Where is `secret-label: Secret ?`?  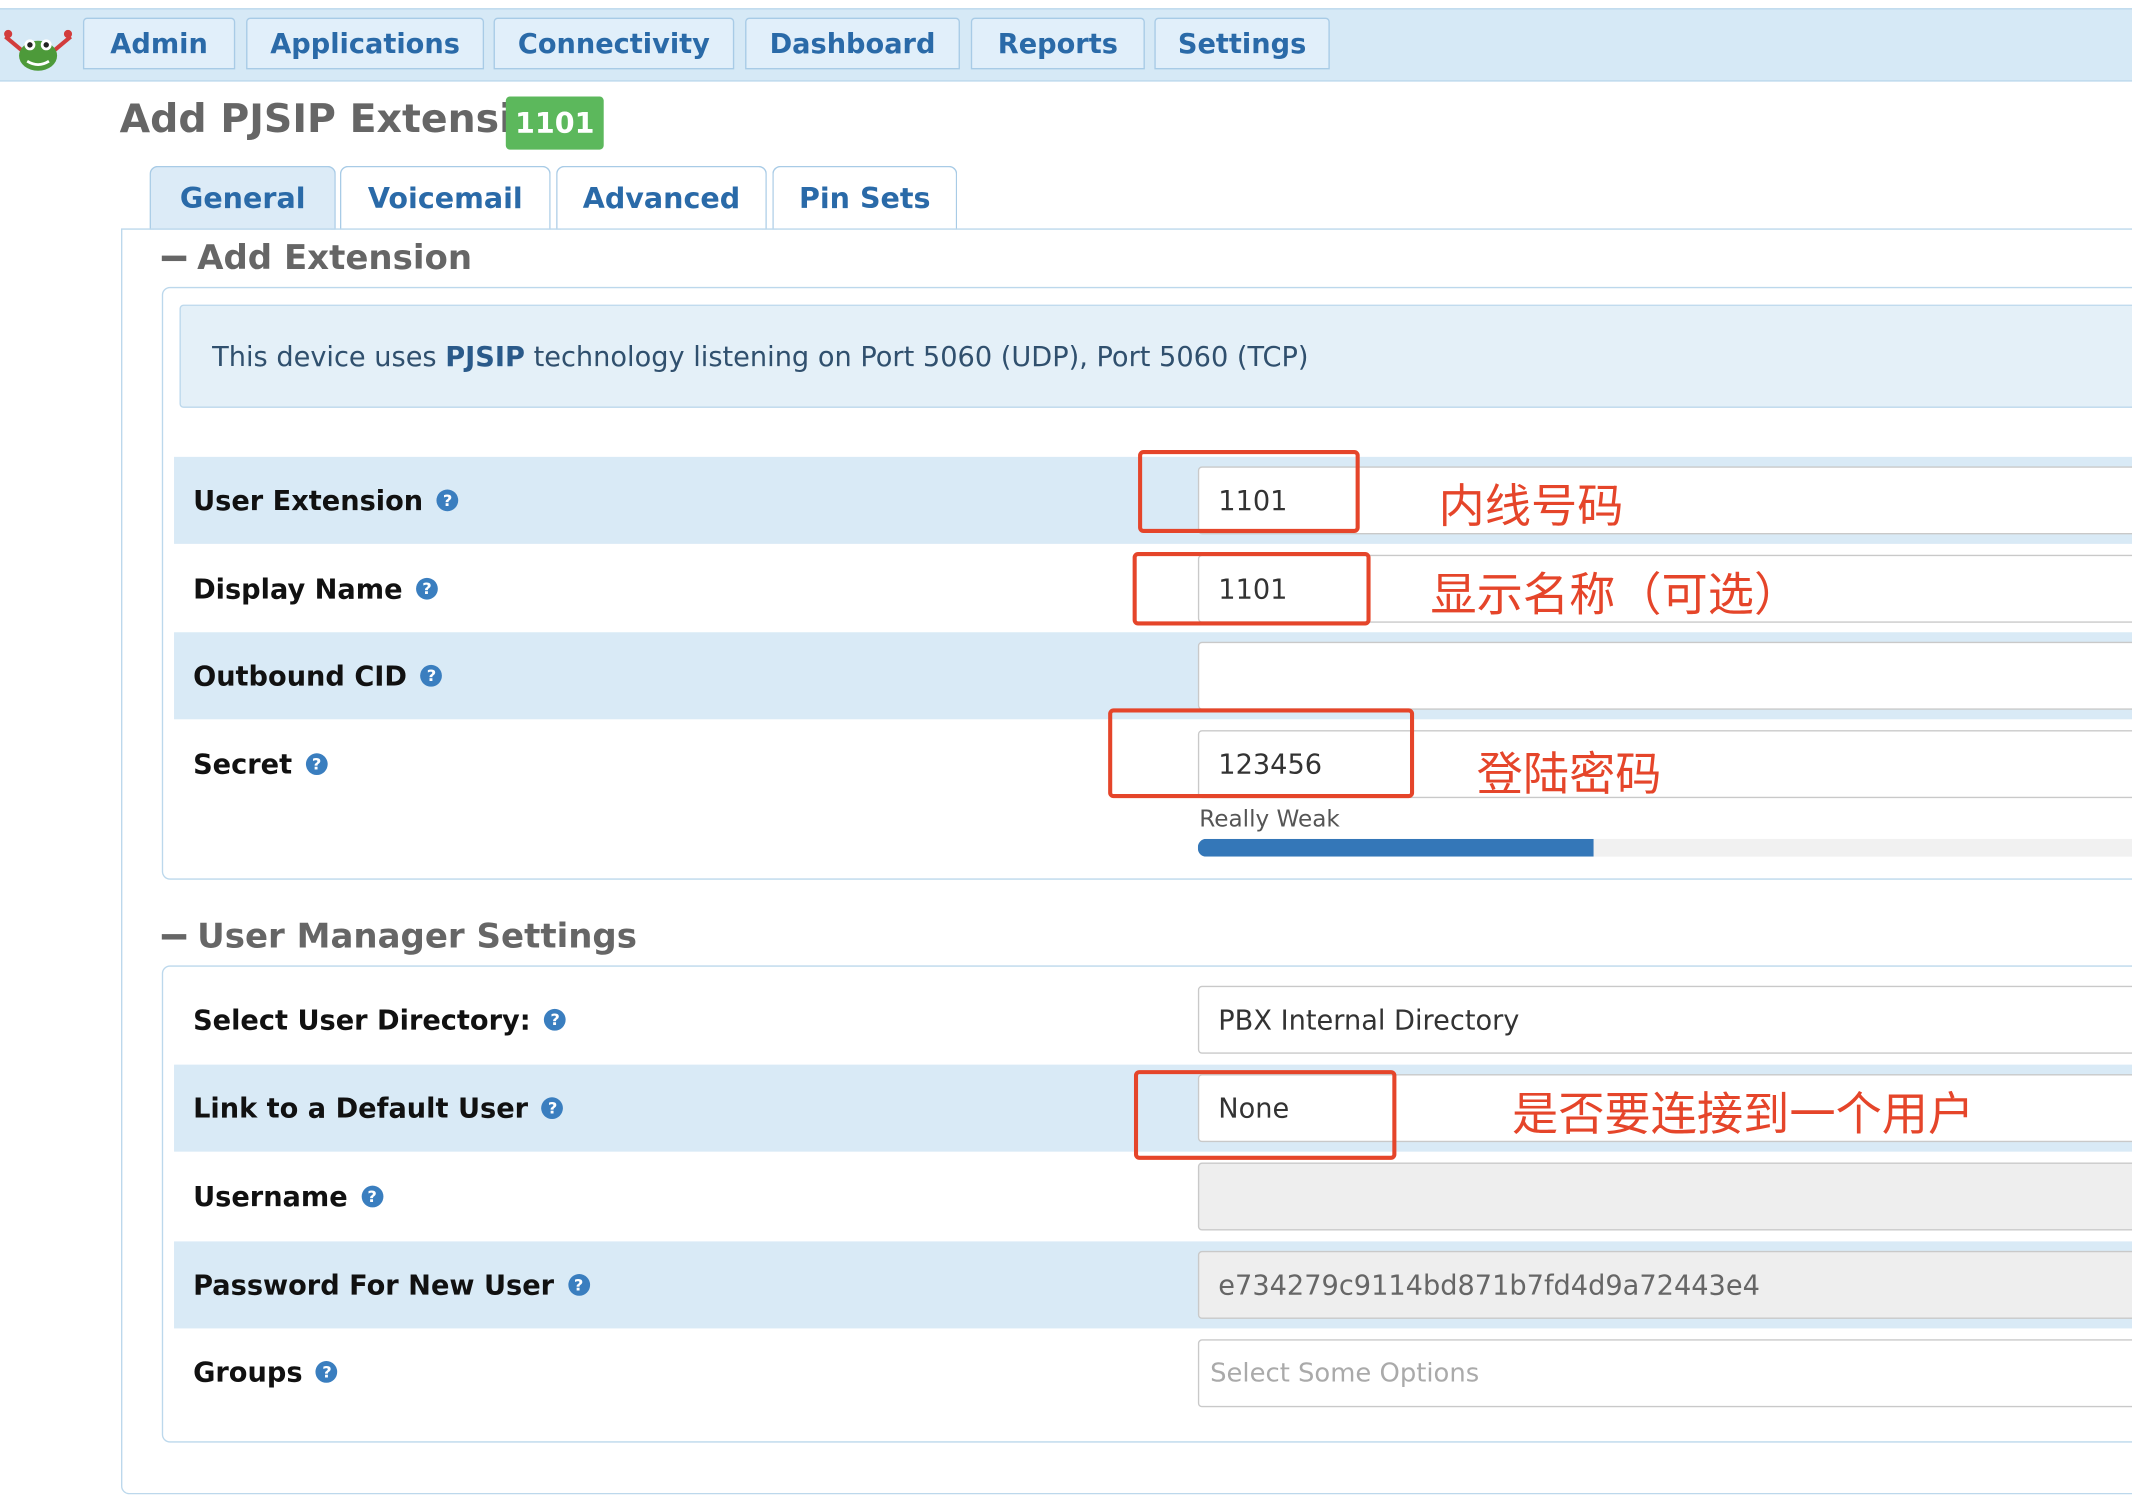 secret-label: Secret ? is located at coordinates (260, 764).